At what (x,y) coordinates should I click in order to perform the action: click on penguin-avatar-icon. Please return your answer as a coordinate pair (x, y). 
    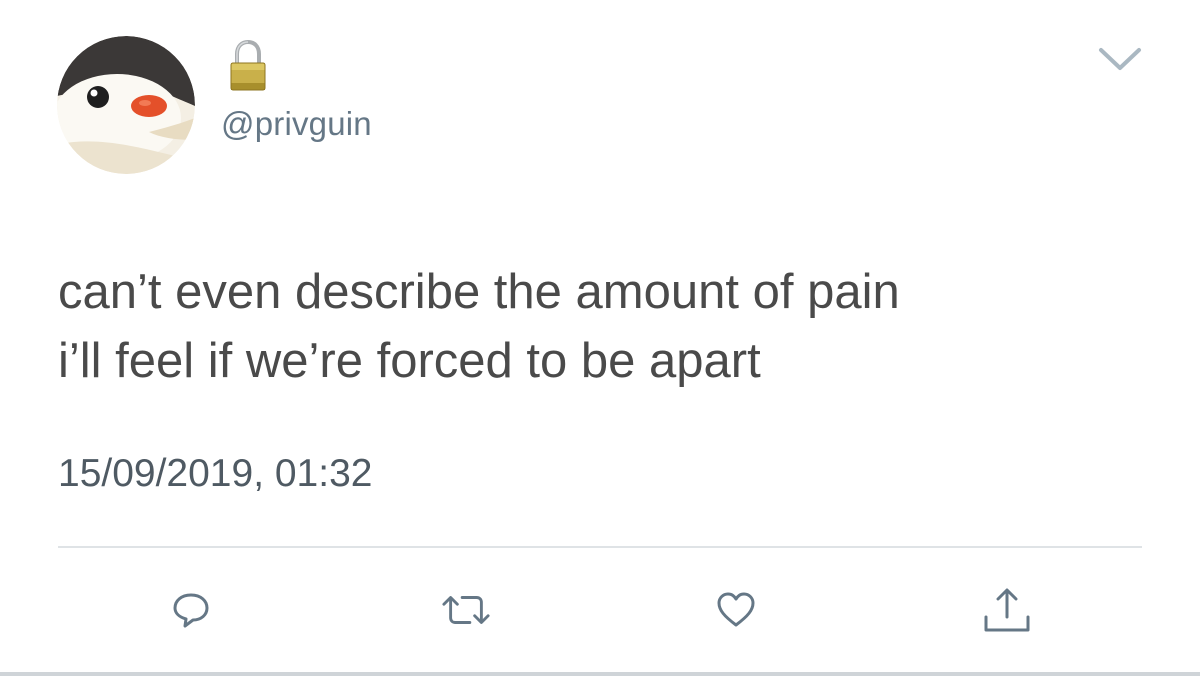
    Looking at the image, I should click on (126, 105).